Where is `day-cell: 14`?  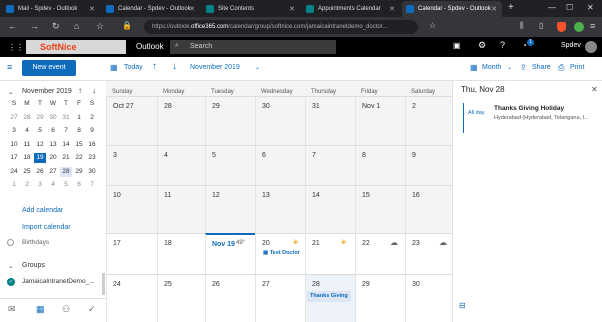 day-cell: 14 is located at coordinates (330, 209).